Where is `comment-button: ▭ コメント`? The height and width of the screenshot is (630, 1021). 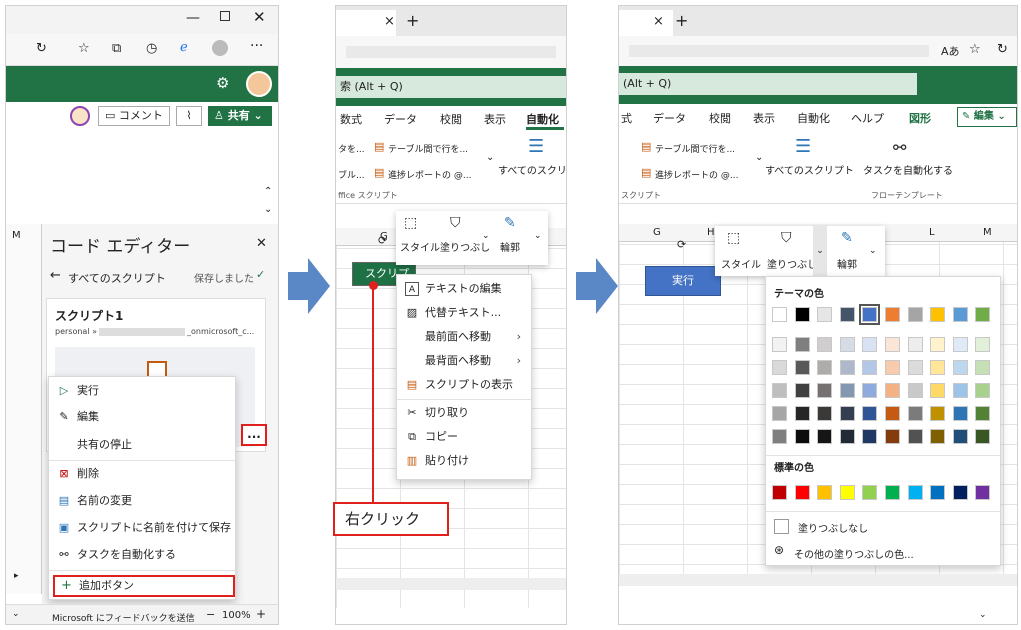 comment-button: ▭ コメント is located at coordinates (134, 116).